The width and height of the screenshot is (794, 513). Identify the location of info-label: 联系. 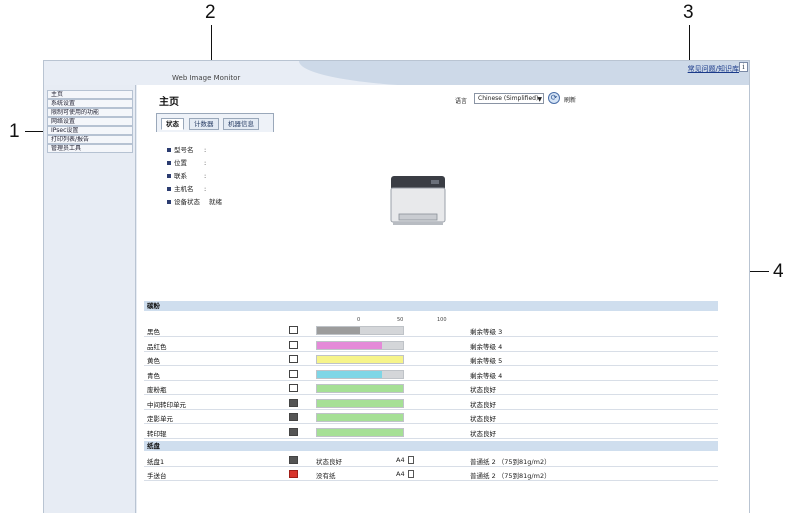
(180, 176).